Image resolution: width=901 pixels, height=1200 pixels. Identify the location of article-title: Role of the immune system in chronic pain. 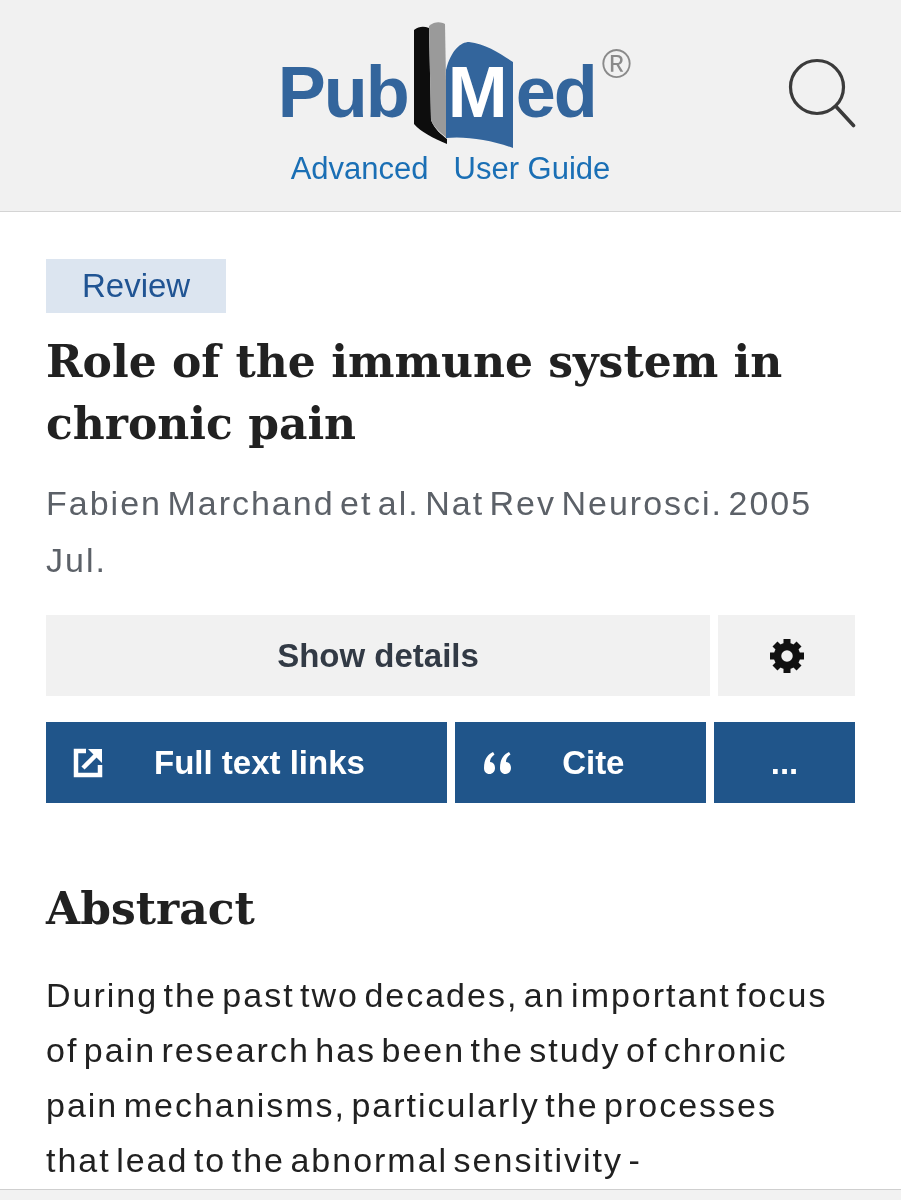
(415, 393).